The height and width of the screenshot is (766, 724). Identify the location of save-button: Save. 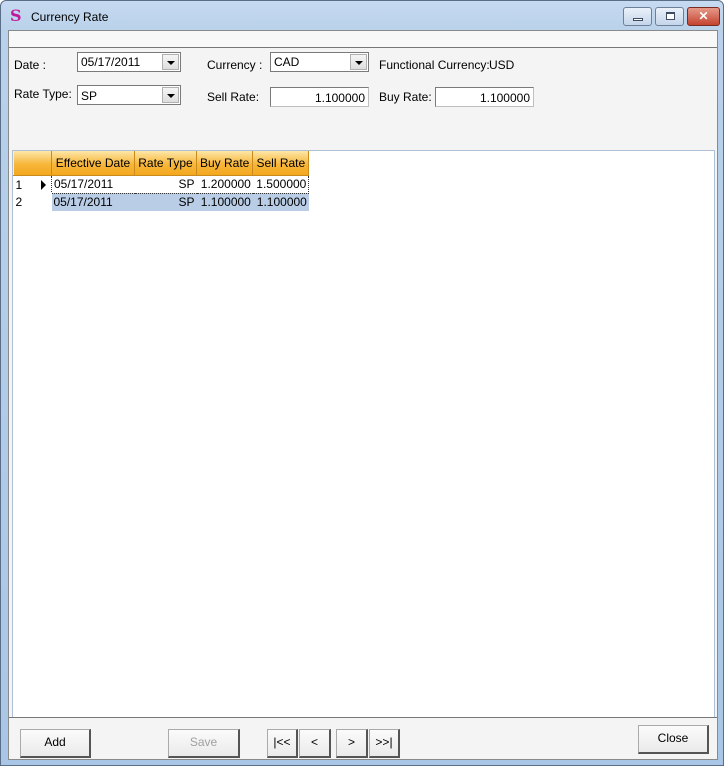
(204, 743).